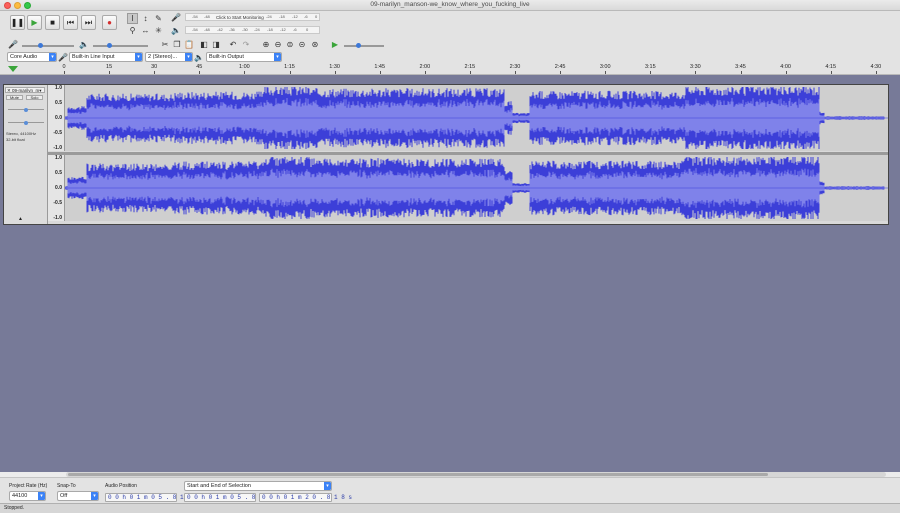  I want to click on pan-slider, so click(26, 122).